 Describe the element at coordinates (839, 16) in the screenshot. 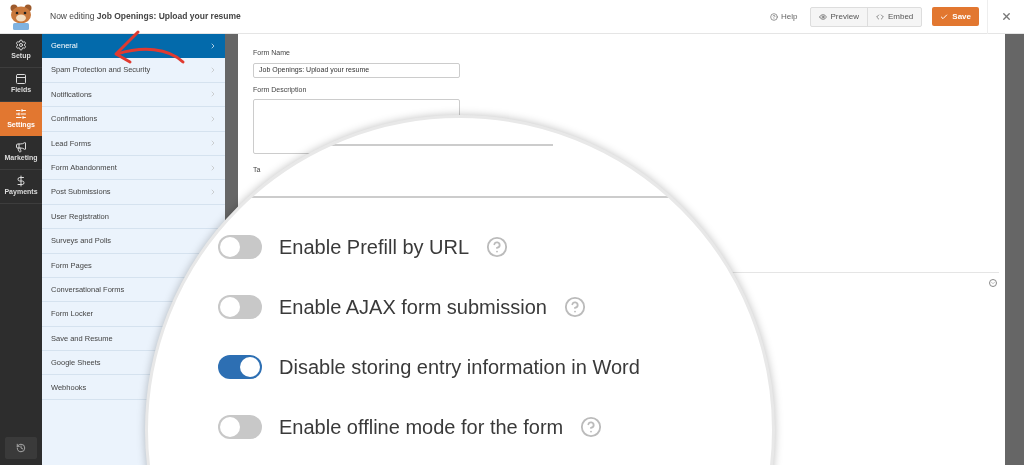

I see `preview-button: Preview` at that location.